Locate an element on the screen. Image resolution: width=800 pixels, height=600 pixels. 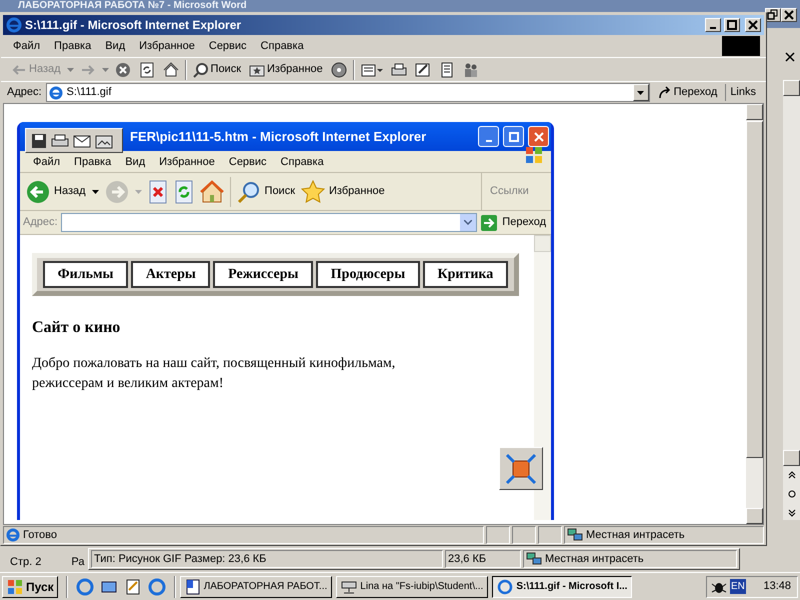
network-drive-icon is located at coordinates (349, 586).